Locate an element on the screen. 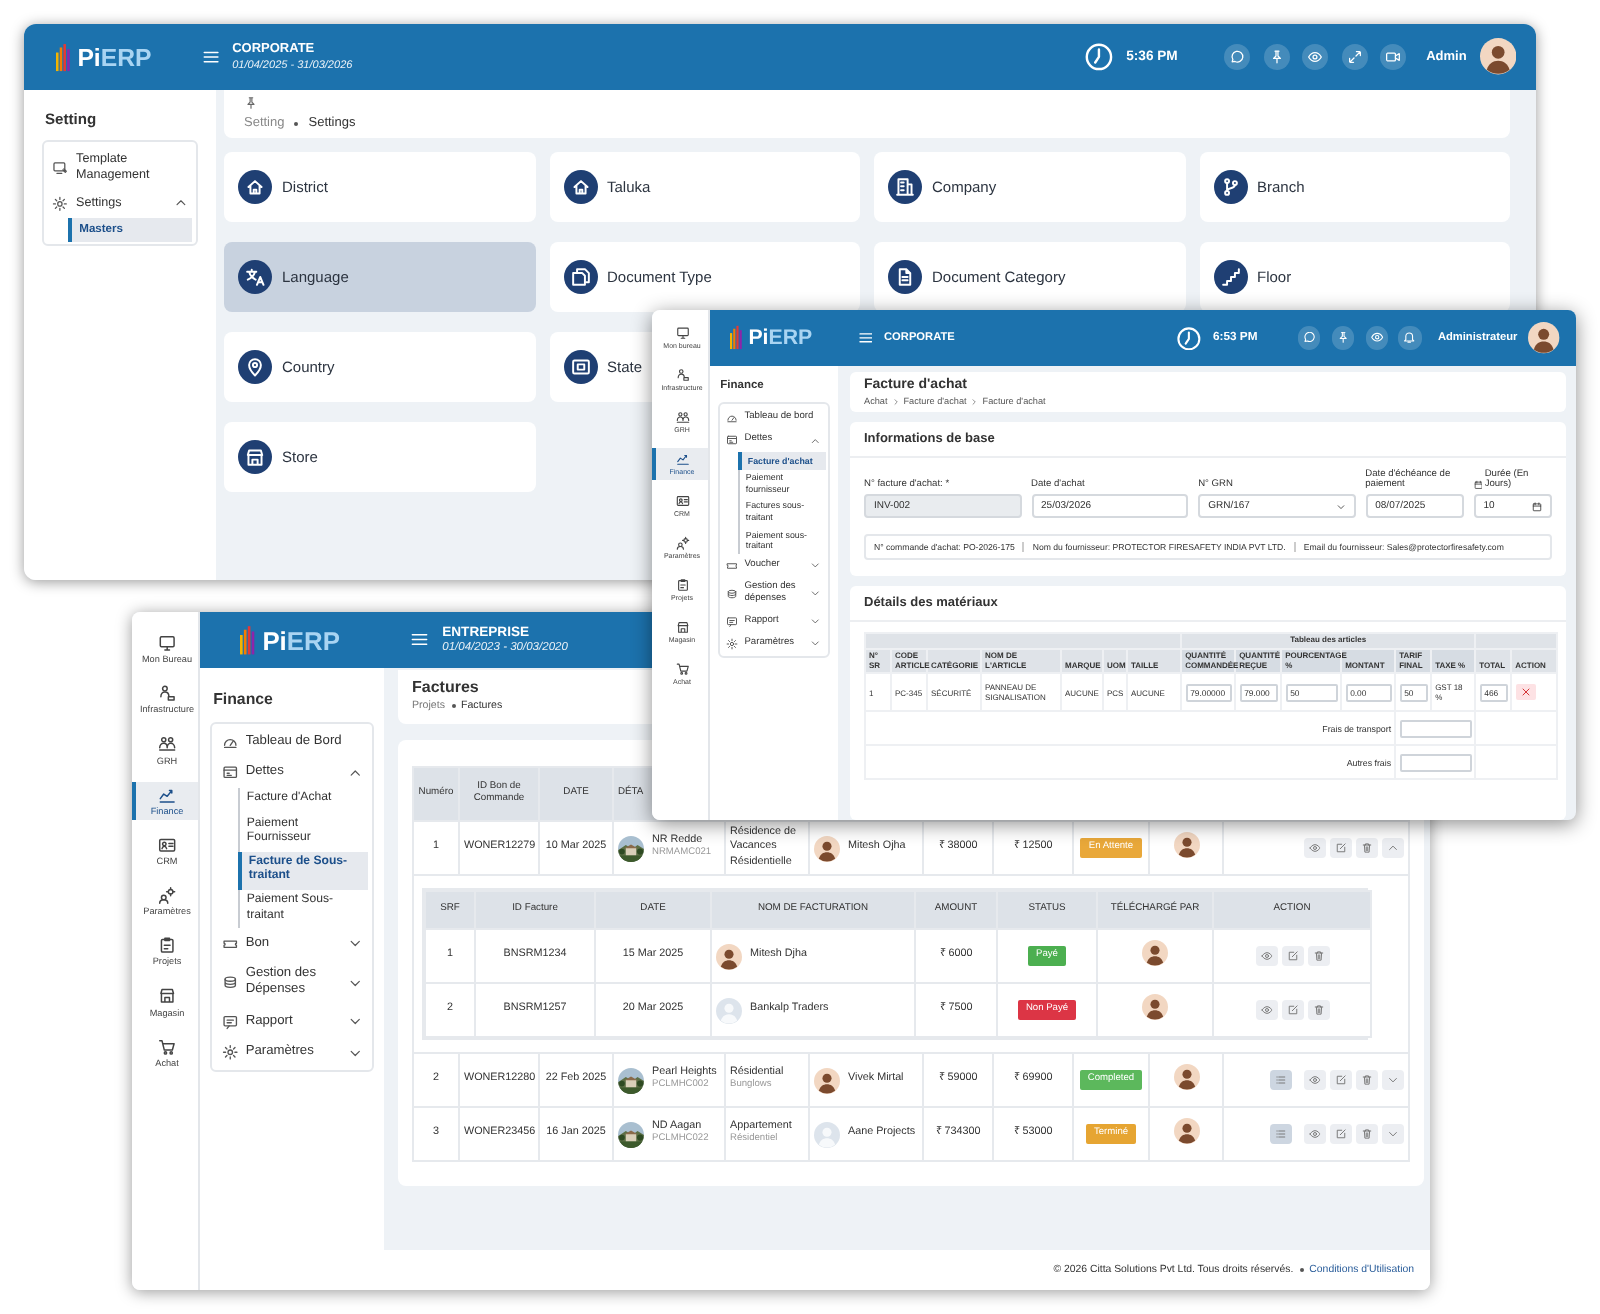 This screenshot has height=1314, width=1600. cart-icon is located at coordinates (167, 1046).